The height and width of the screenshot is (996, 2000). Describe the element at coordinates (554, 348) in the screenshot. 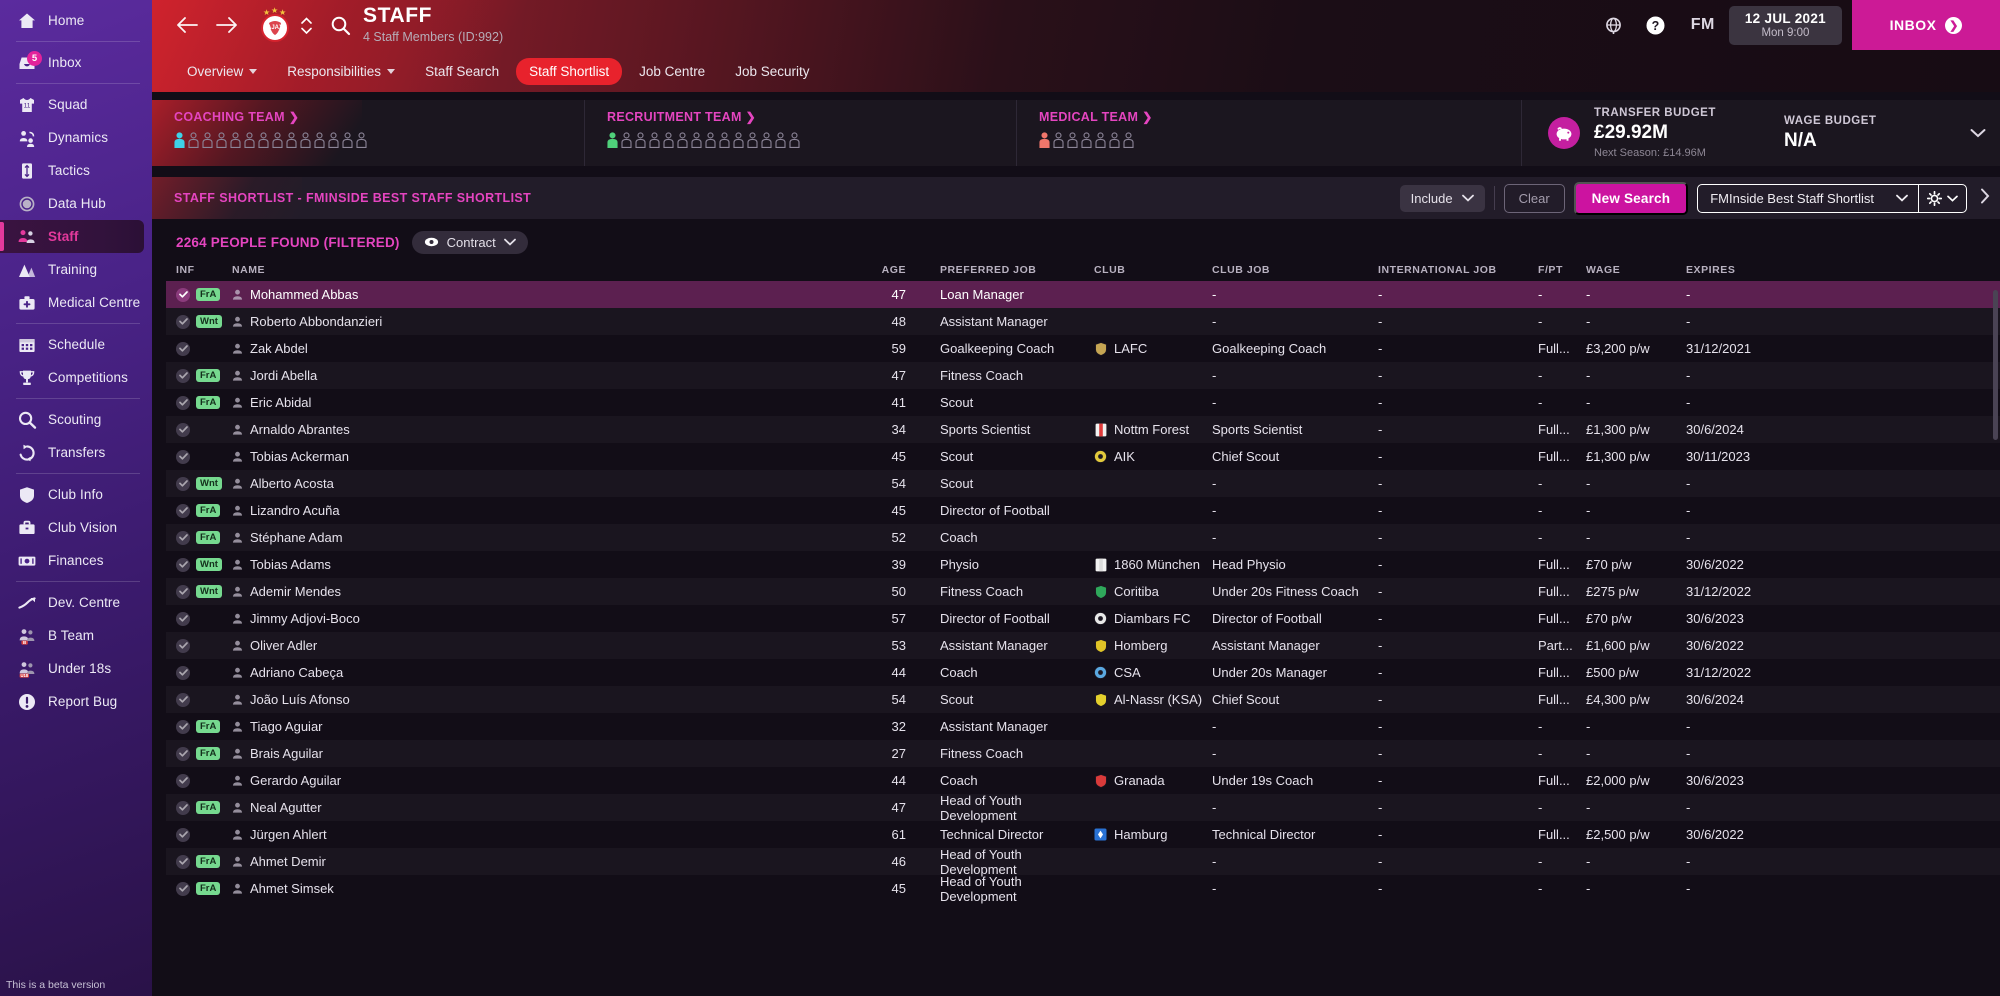

I see `row-name-cell: Zak Abdel` at that location.